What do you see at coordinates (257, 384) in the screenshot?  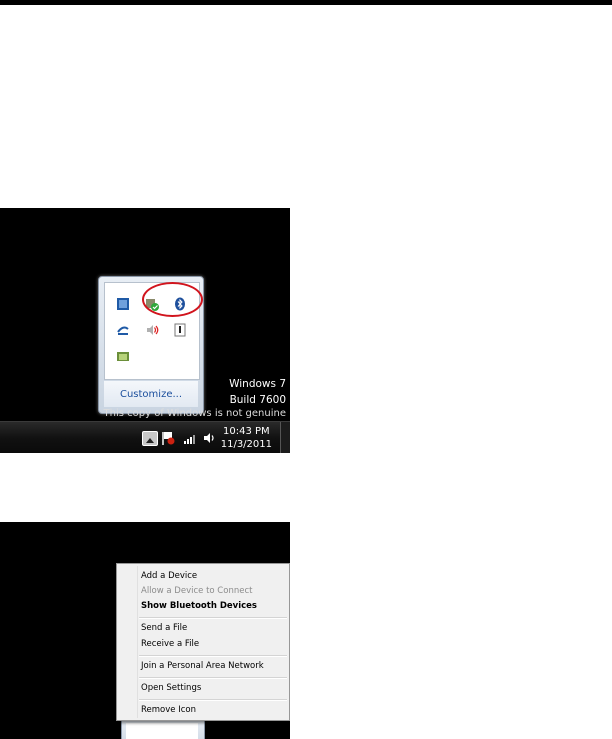 I see `watermark-windows-version: Windows 7` at bounding box center [257, 384].